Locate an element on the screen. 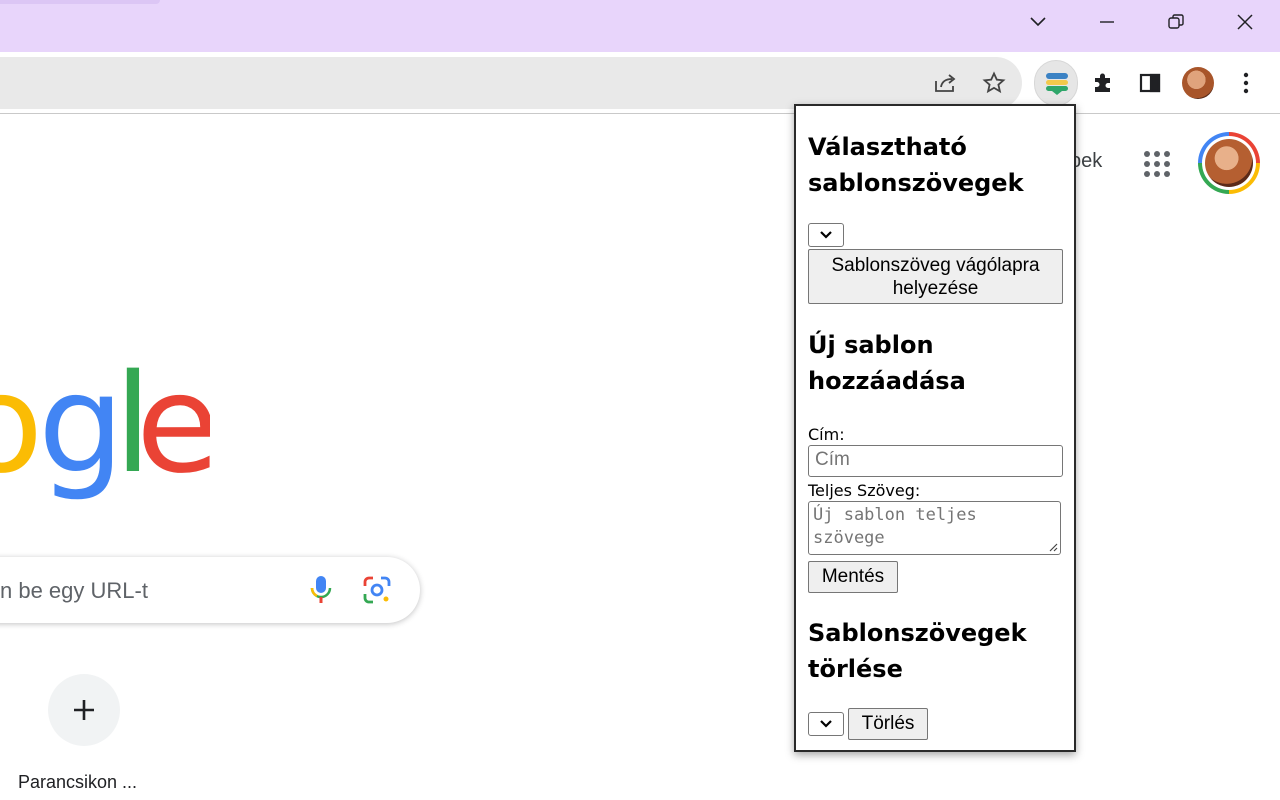  copy-to-clipboard-button: Sablonszöveg vágólapra helyezése is located at coordinates (935, 276).